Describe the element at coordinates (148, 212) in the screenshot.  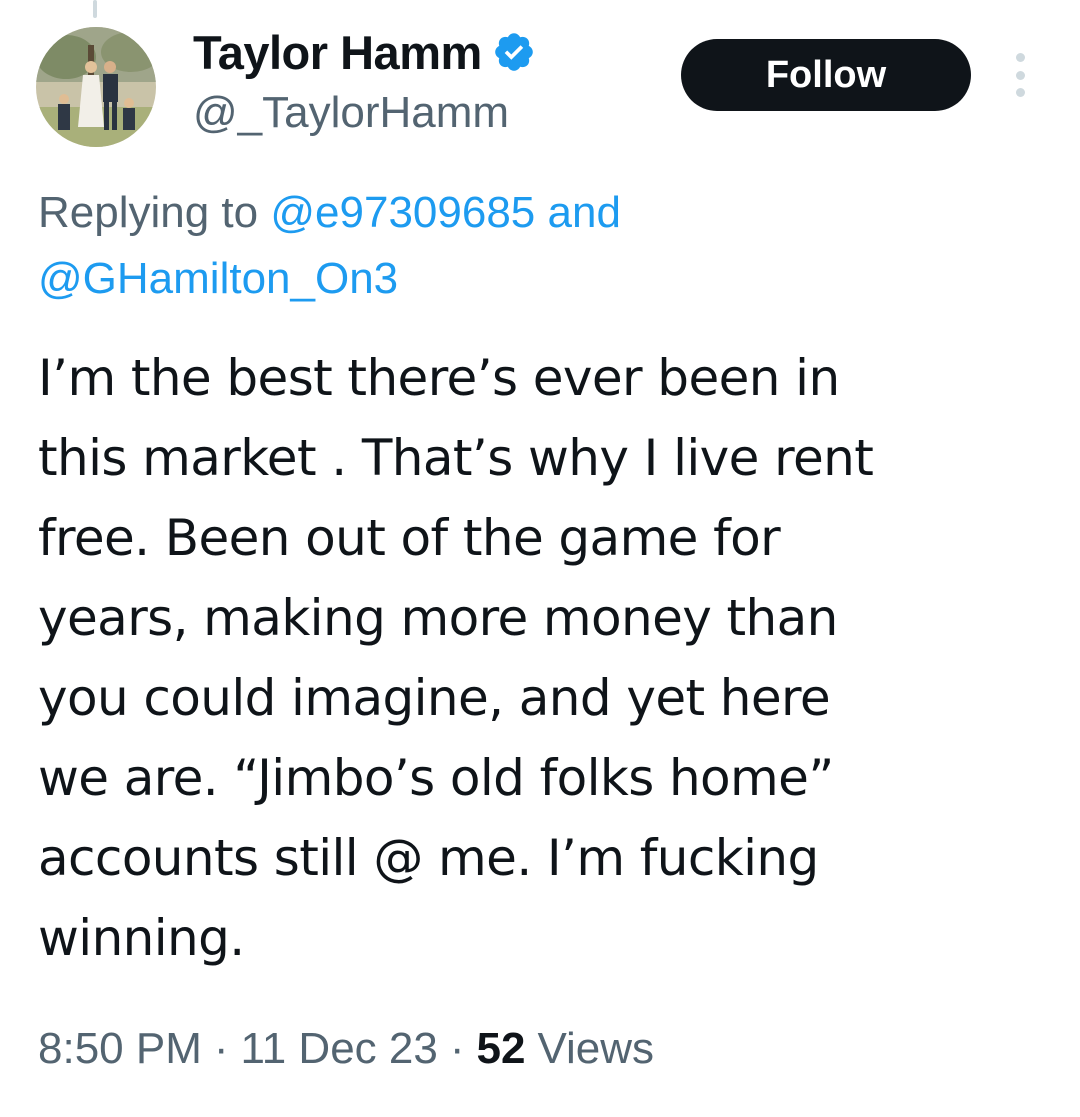
I see `replying-to-prefix: Replying to` at that location.